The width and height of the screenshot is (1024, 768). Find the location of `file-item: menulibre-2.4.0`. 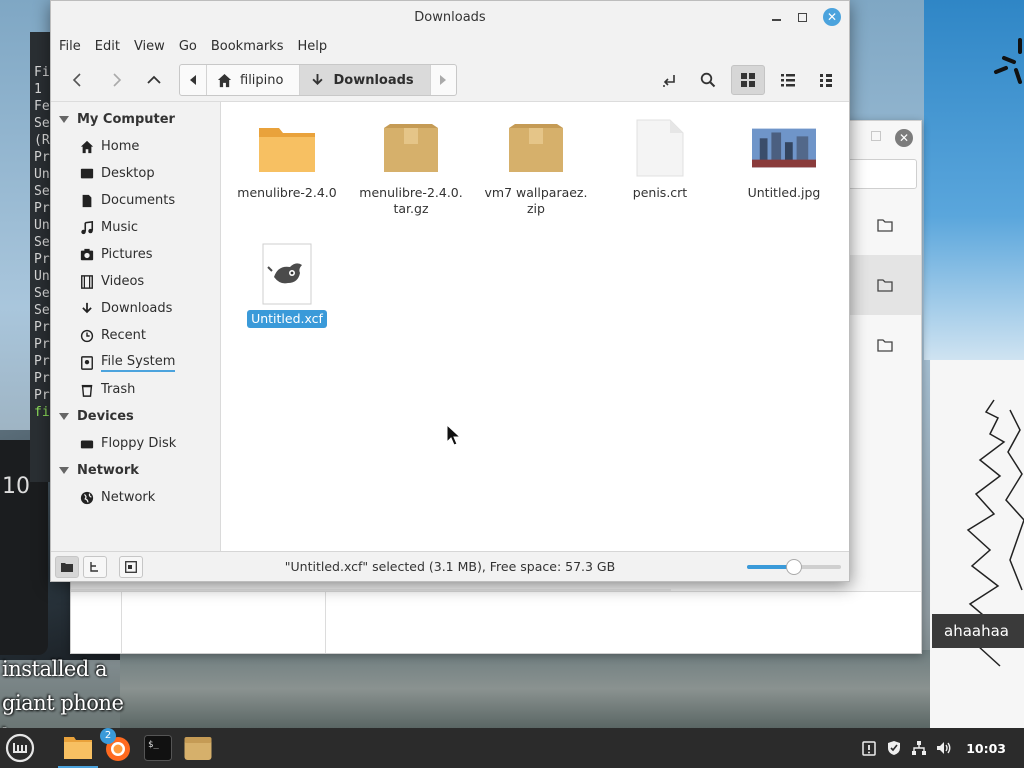

file-item: menulibre-2.4.0 is located at coordinates (287, 159).